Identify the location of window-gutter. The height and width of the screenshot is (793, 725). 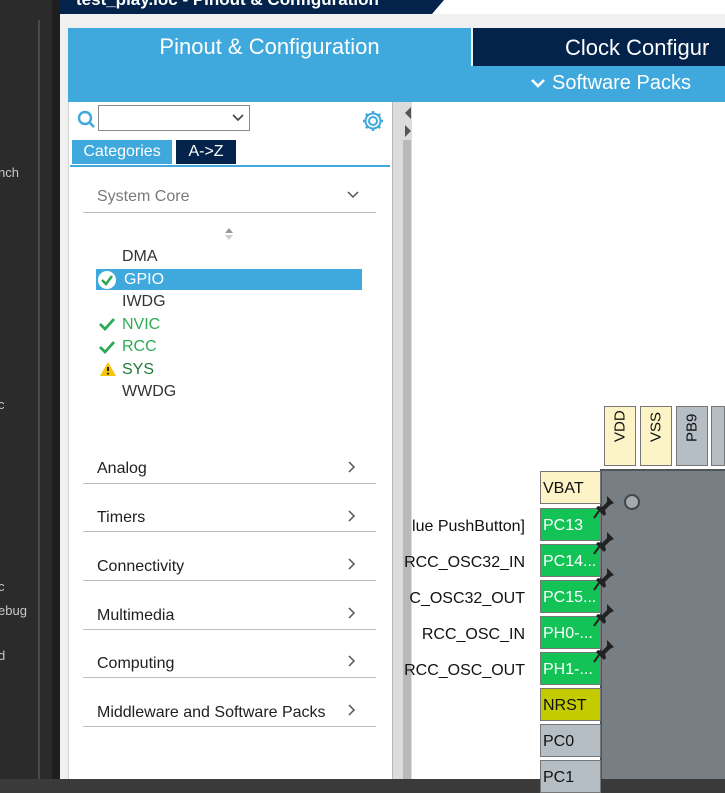
(56, 389).